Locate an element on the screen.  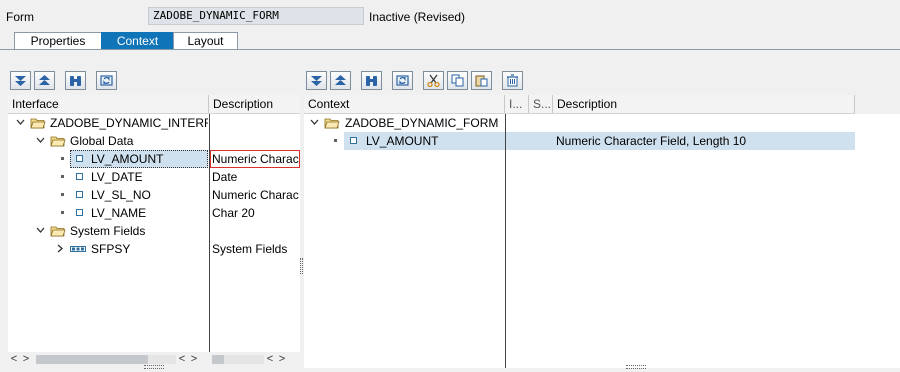
tree-node-label: LV_SL_NO is located at coordinates (121, 195).